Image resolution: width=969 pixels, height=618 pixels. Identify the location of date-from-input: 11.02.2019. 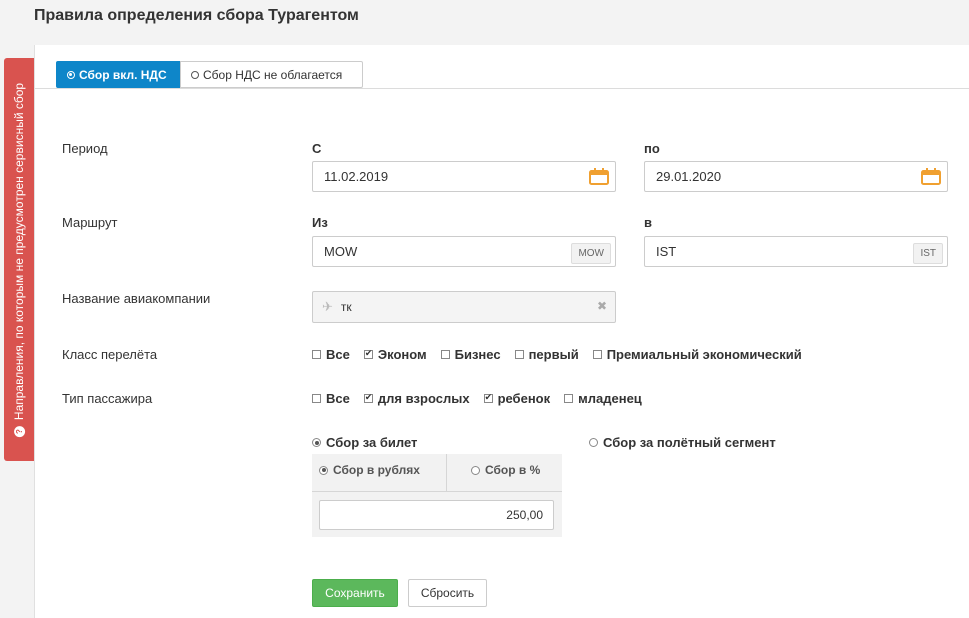
(464, 176).